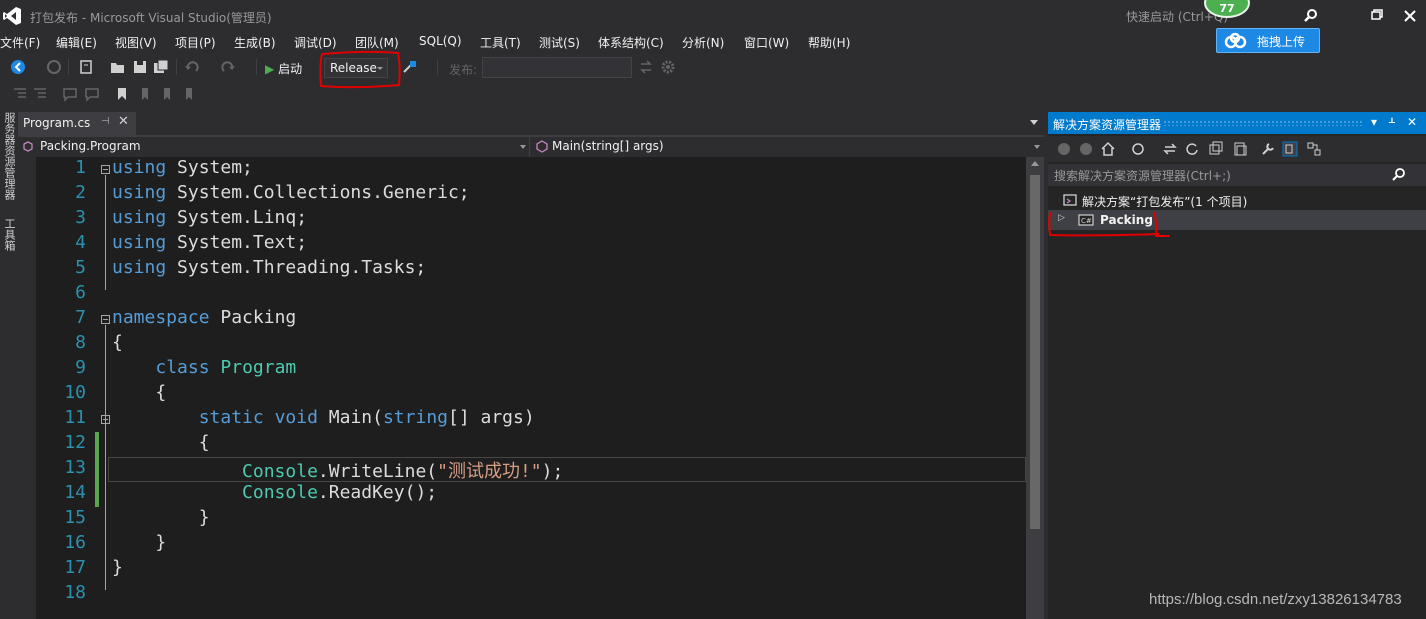 The height and width of the screenshot is (619, 1426). What do you see at coordinates (92, 94) in the screenshot?
I see `uncomment-icon` at bounding box center [92, 94].